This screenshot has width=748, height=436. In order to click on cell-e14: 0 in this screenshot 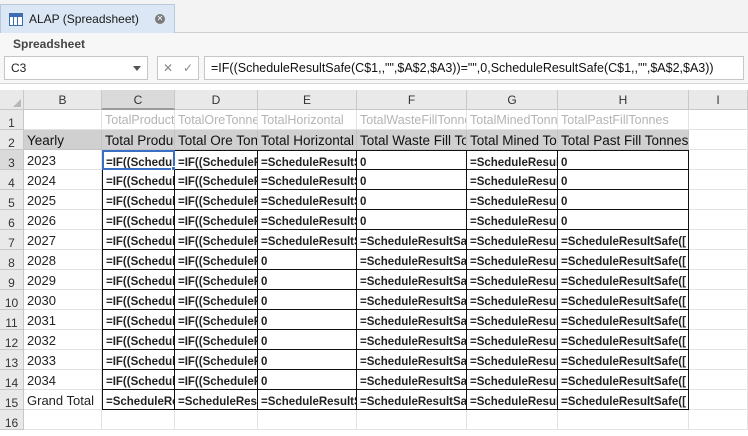, I will do `click(307, 380)`.